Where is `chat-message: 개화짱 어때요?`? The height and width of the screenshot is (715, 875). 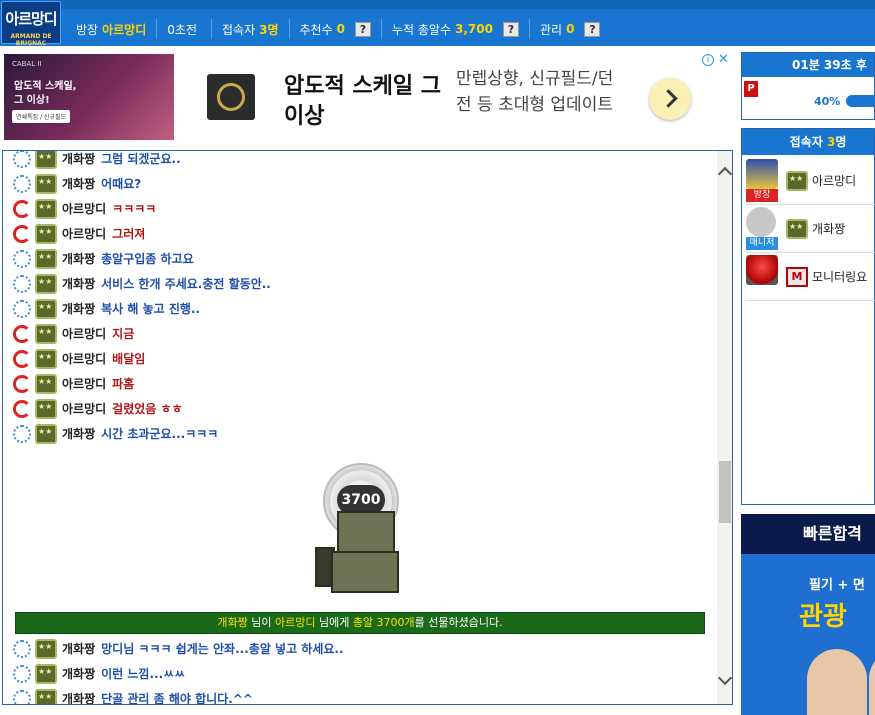 chat-message: 개화짱 어때요? is located at coordinates (77, 183).